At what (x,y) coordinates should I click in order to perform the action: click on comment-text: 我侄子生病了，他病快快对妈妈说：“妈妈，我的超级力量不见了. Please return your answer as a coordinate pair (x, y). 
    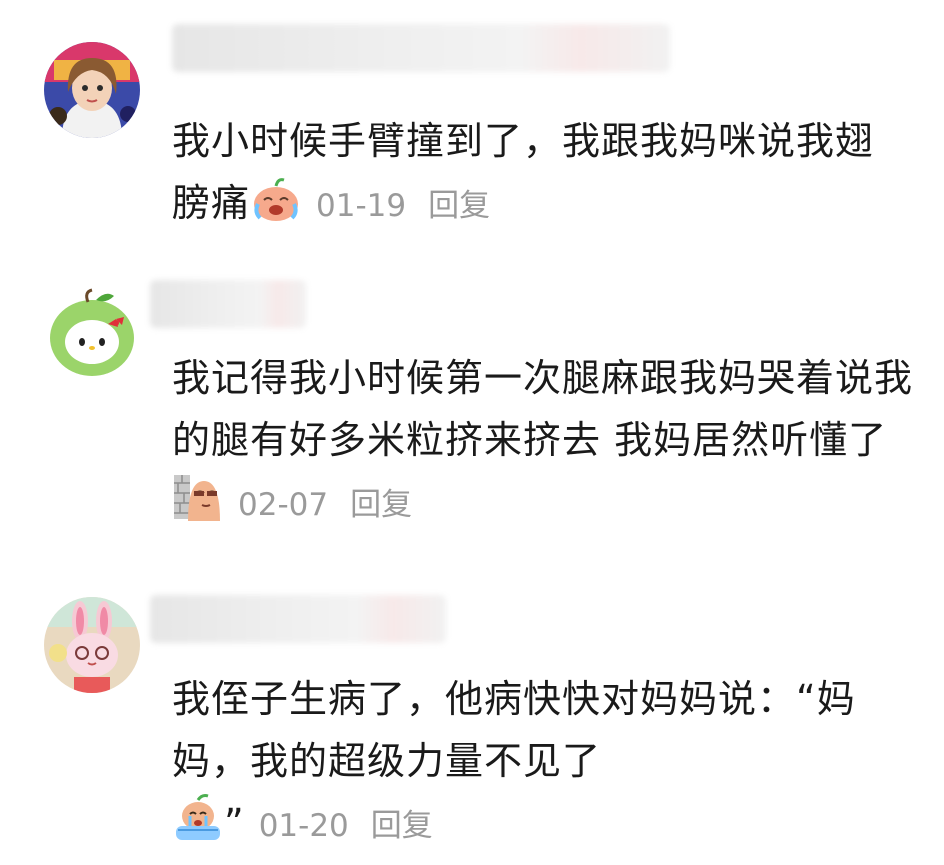
    Looking at the image, I should click on (514, 730).